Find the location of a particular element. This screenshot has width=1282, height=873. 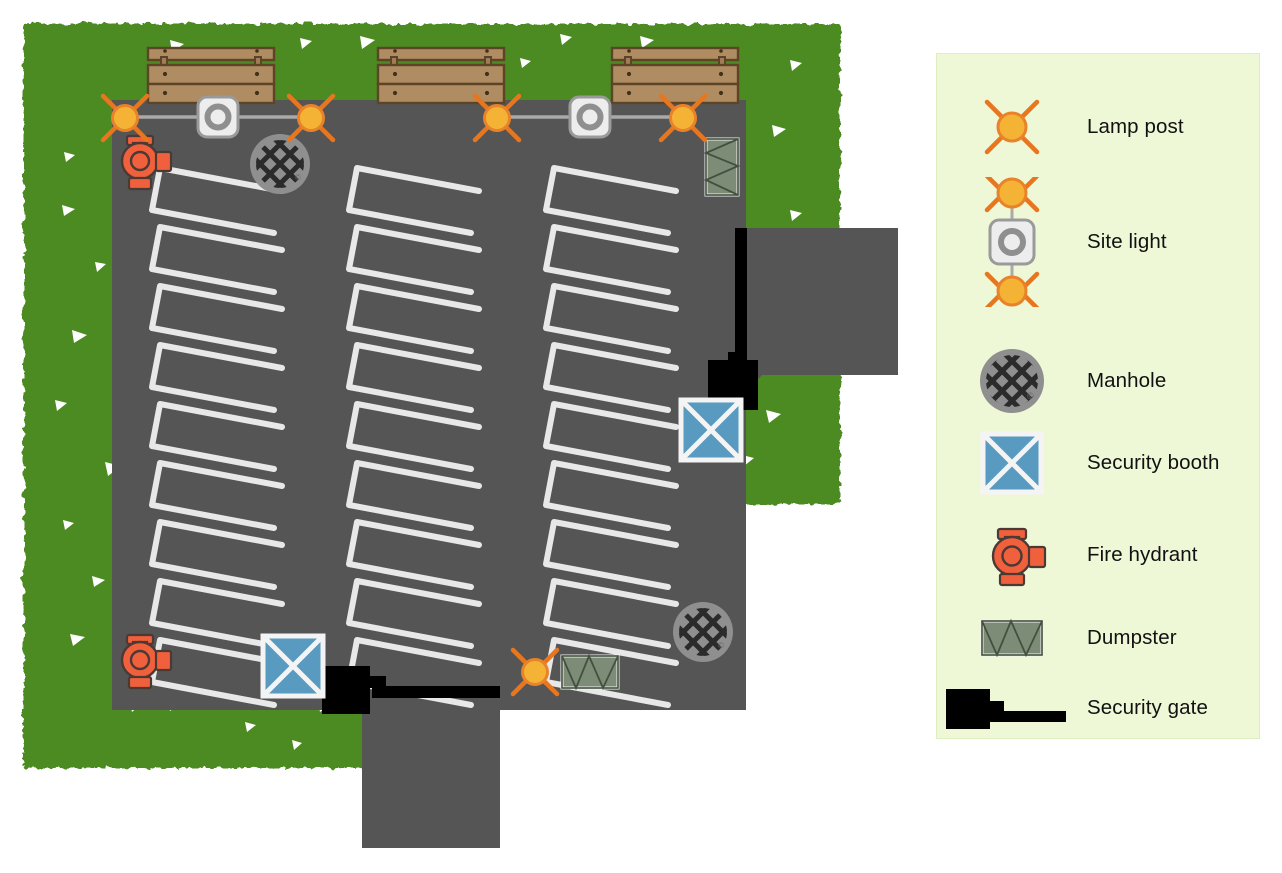

lamp-post-icon is located at coordinates (1012, 127).